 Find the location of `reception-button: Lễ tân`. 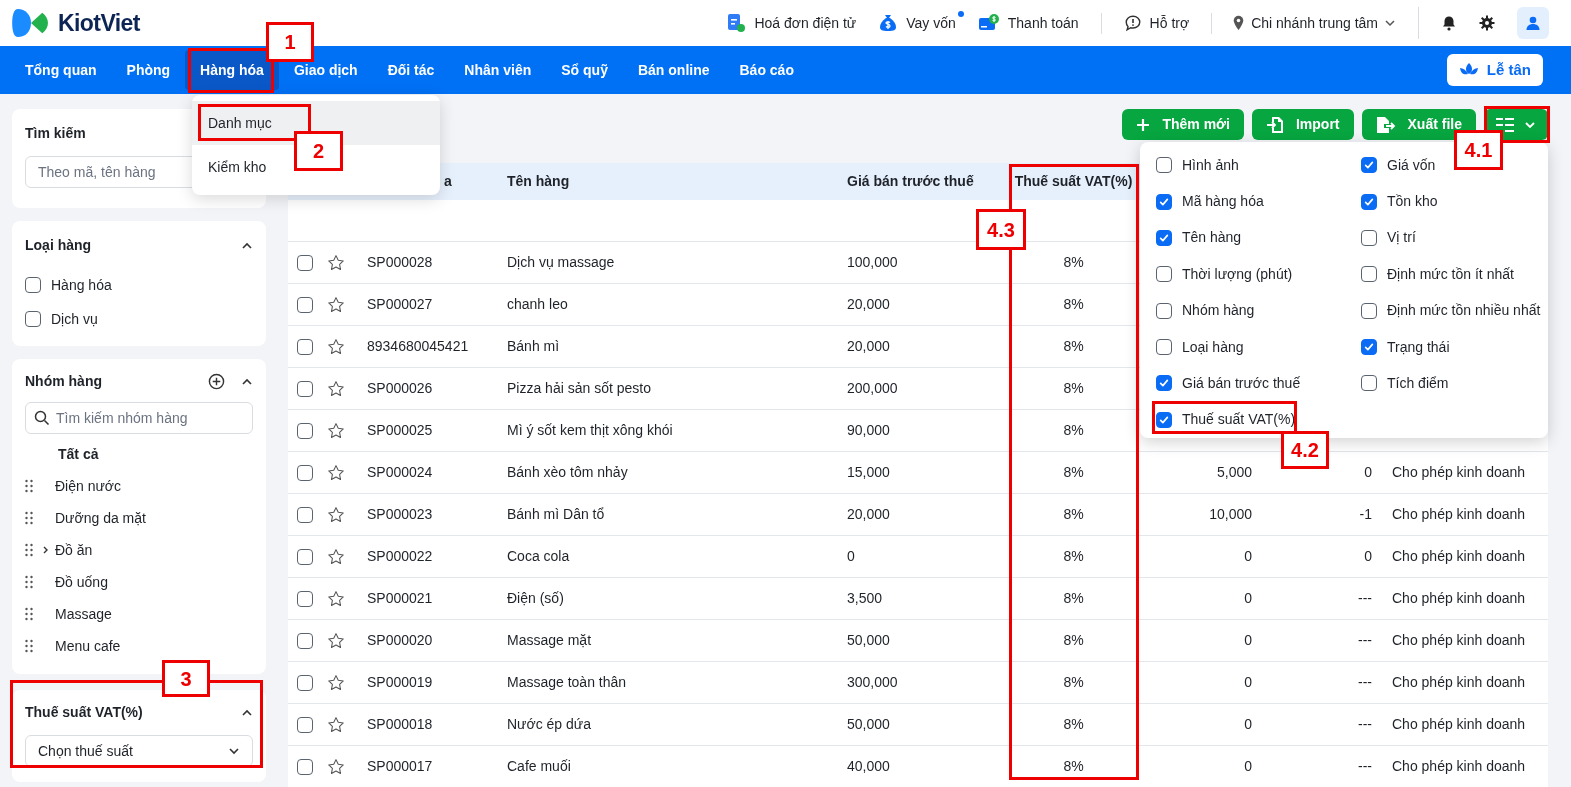

reception-button: Lễ tân is located at coordinates (1494, 70).